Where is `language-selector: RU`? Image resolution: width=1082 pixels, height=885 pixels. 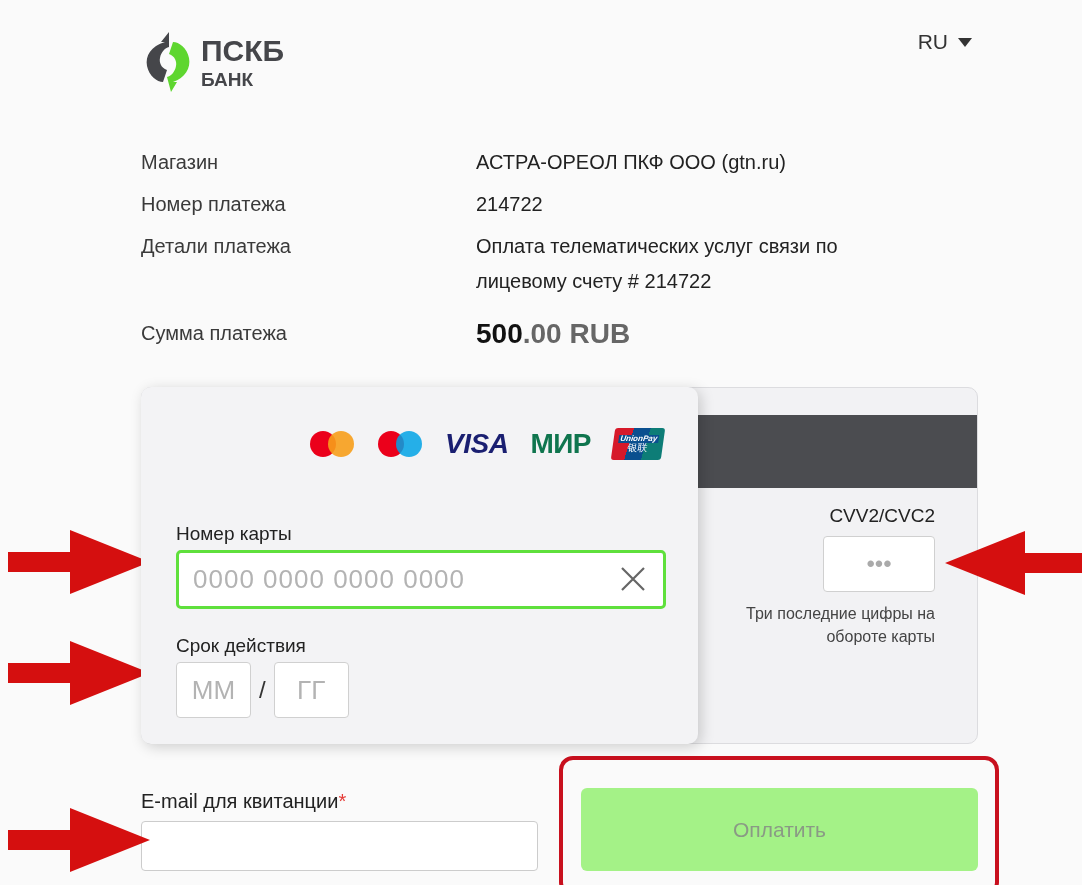 language-selector: RU is located at coordinates (944, 42).